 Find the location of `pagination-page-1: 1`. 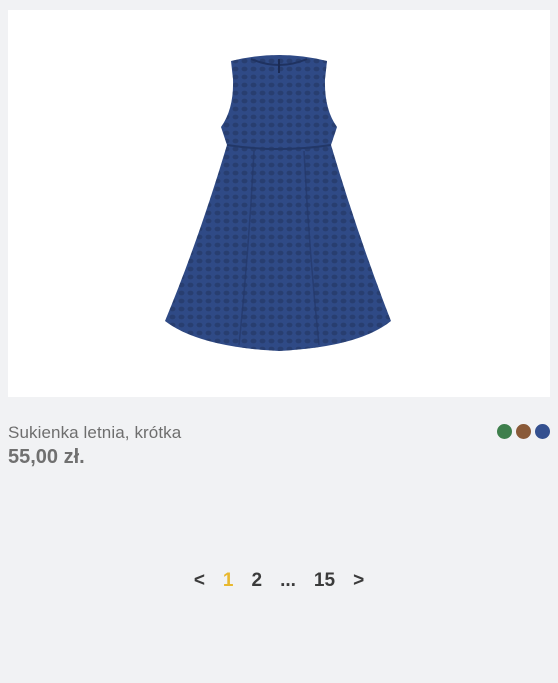

pagination-page-1: 1 is located at coordinates (228, 581).